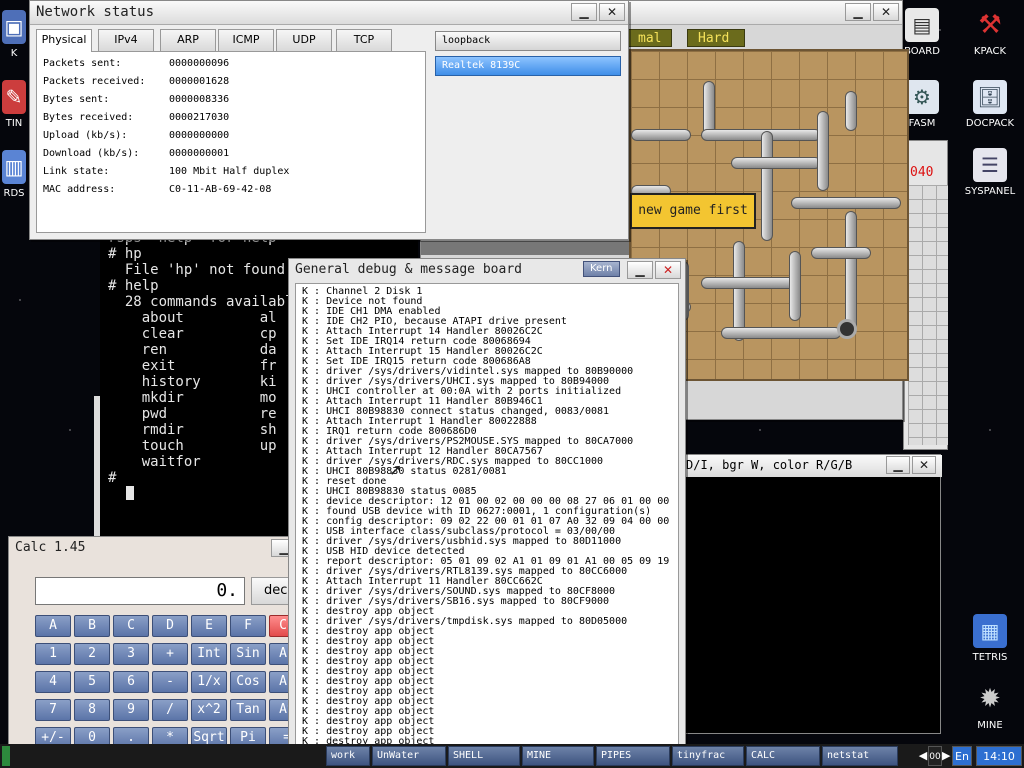 This screenshot has width=1024, height=768. Describe the element at coordinates (170, 626) in the screenshot. I see `calc-key: D` at that location.